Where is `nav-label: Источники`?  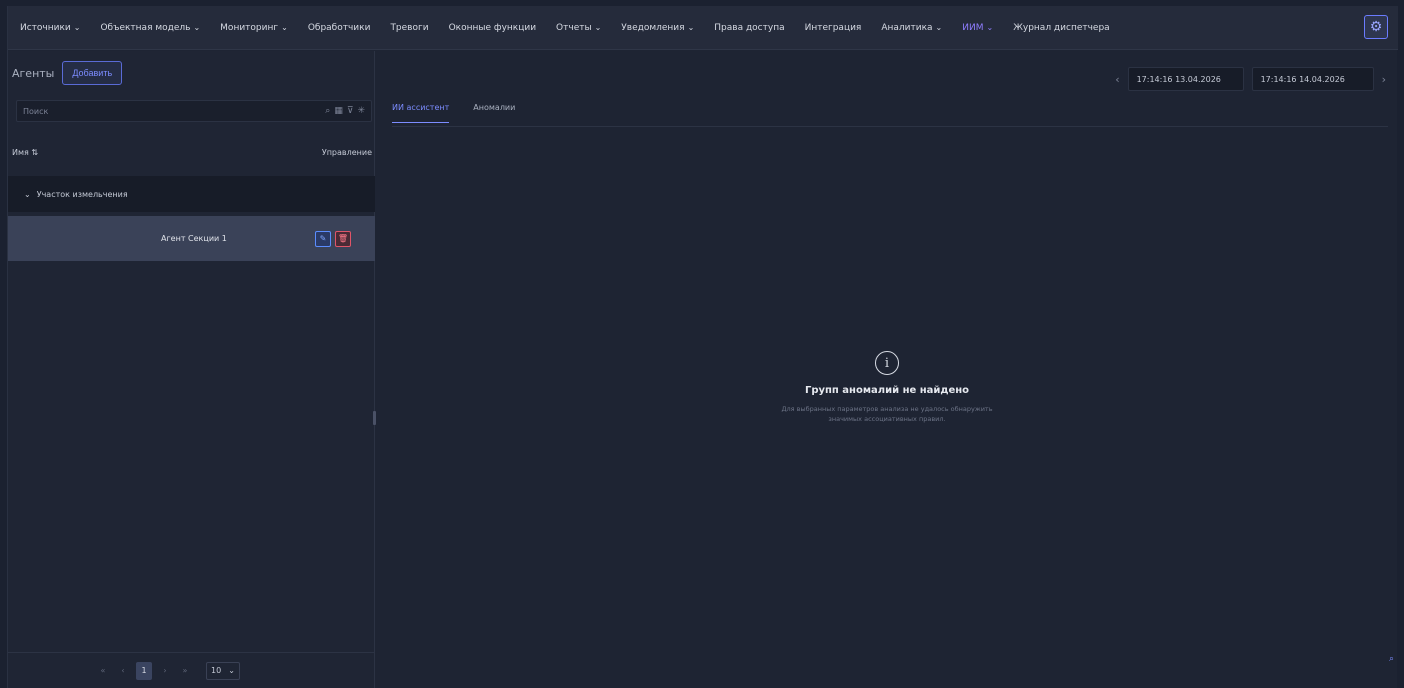
nav-label: Источники is located at coordinates (45, 27).